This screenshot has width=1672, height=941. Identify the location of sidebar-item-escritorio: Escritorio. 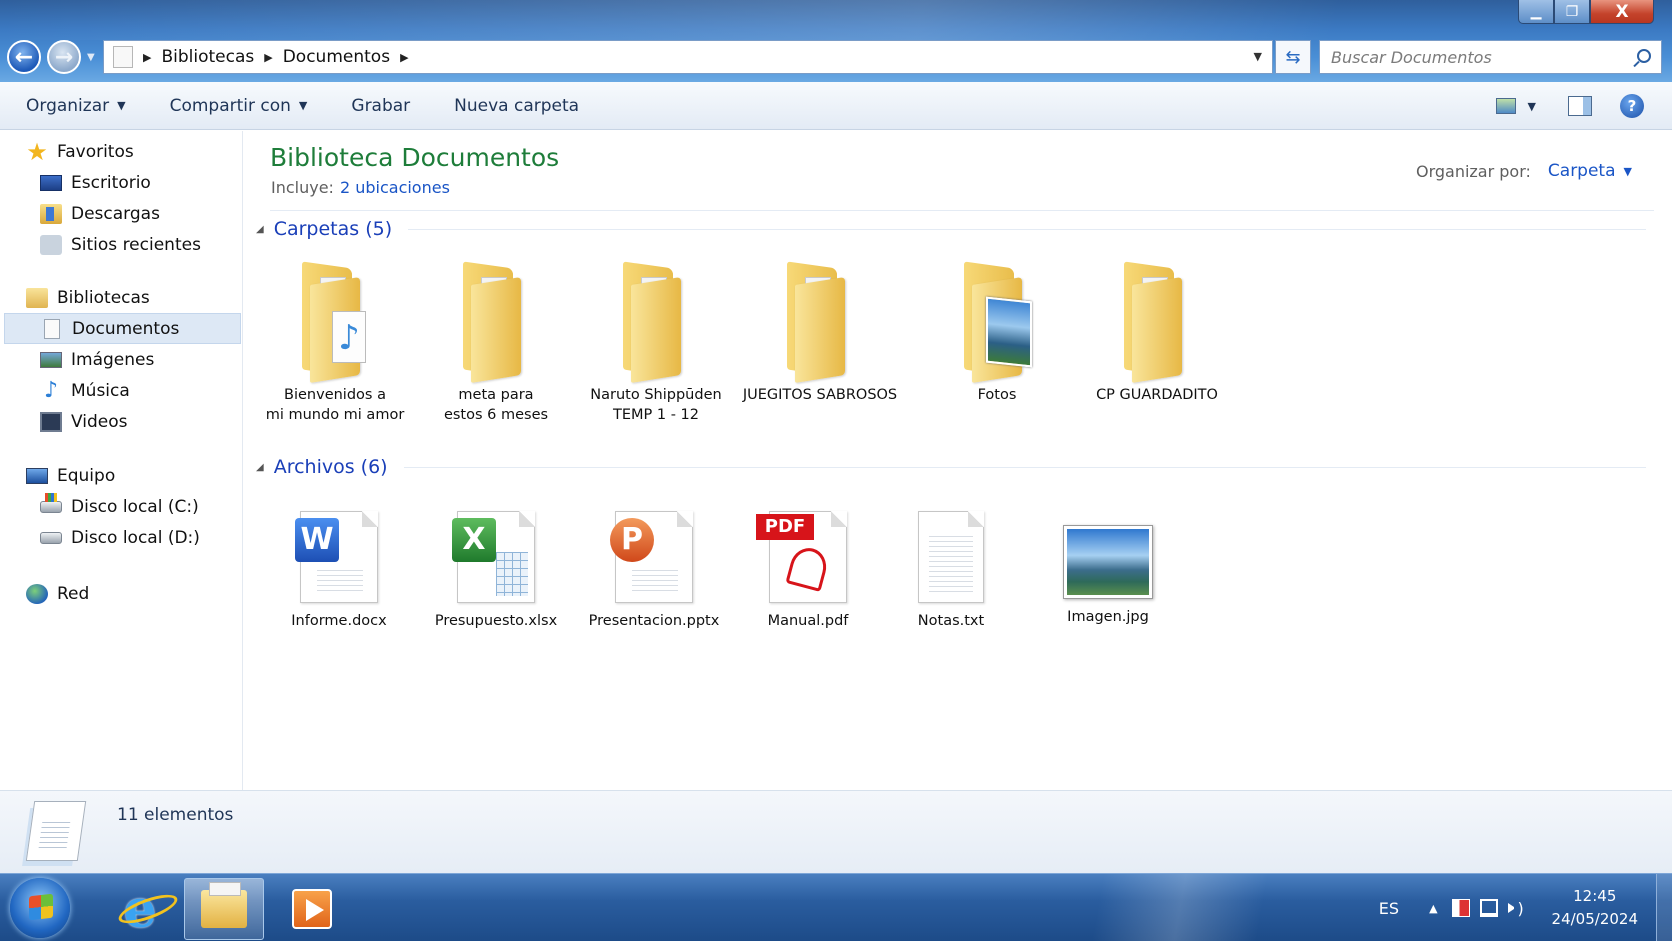
(121, 182).